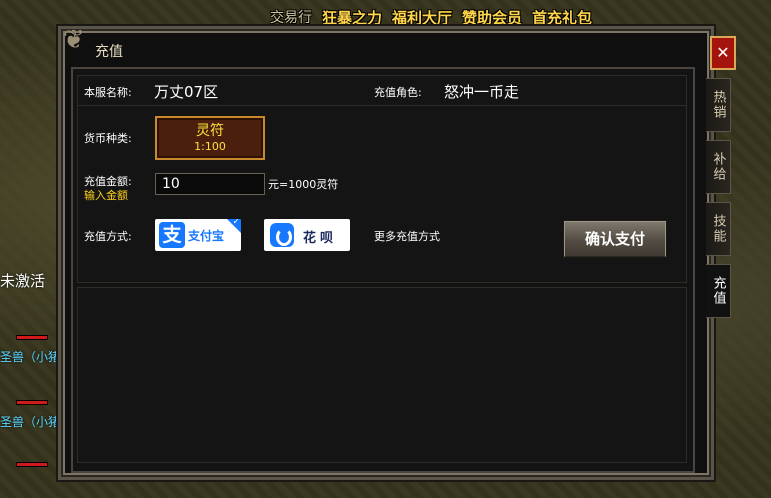  I want to click on currency-option-lingfu: 灵符 1:100, so click(210, 138).